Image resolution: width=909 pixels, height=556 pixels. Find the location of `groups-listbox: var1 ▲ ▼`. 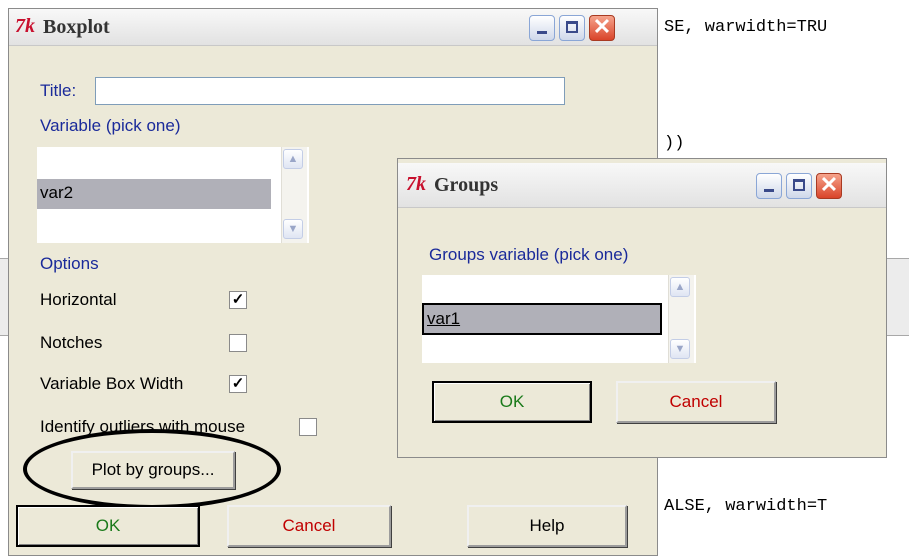

groups-listbox: var1 ▲ ▼ is located at coordinates (559, 319).